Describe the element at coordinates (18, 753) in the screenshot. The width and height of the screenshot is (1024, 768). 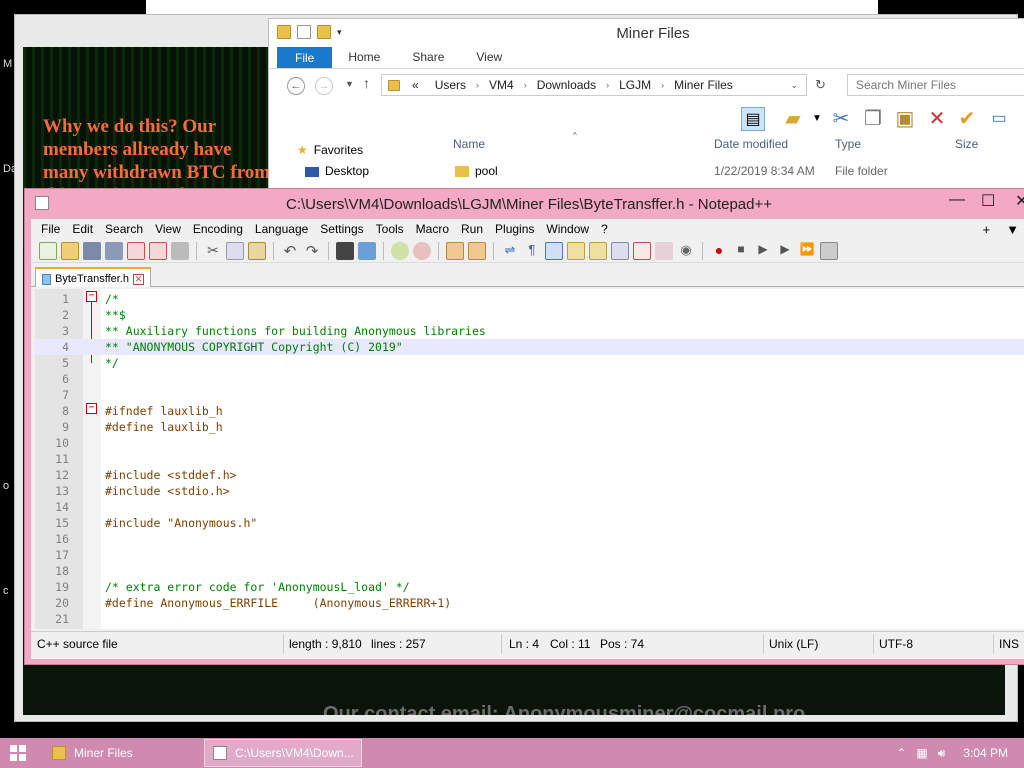
I see `windows-start-icon` at that location.